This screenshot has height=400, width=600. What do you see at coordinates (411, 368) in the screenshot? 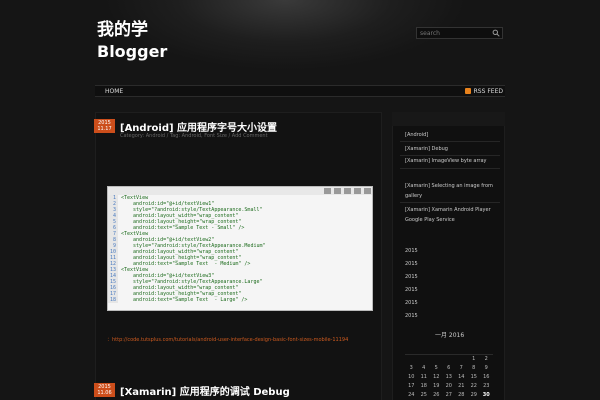
I see `calendar-day: 3` at bounding box center [411, 368].